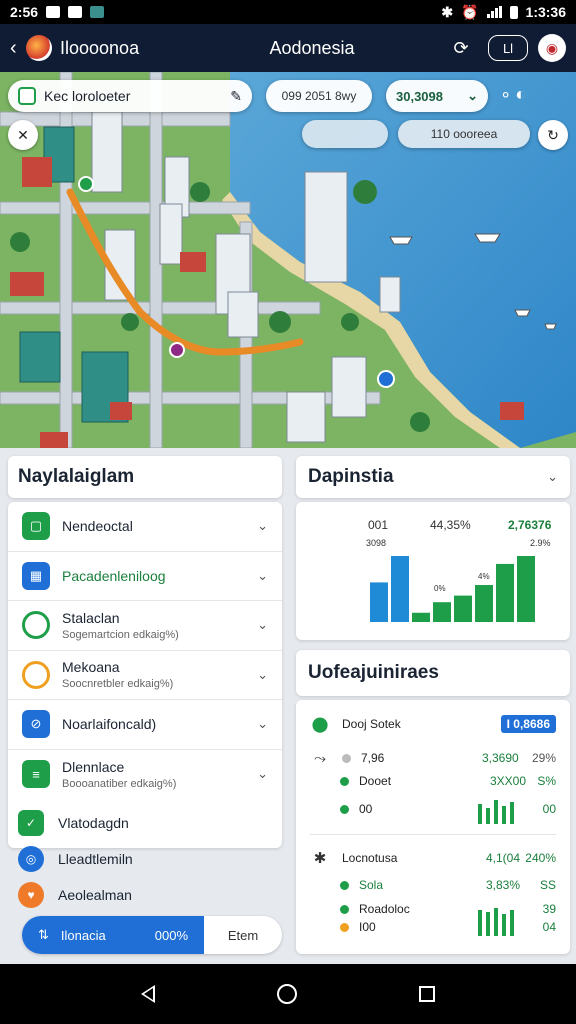 The image size is (576, 1024). I want to click on nav-item-5: ⊘ Noarlaifoncald) ⌄, so click(145, 725).